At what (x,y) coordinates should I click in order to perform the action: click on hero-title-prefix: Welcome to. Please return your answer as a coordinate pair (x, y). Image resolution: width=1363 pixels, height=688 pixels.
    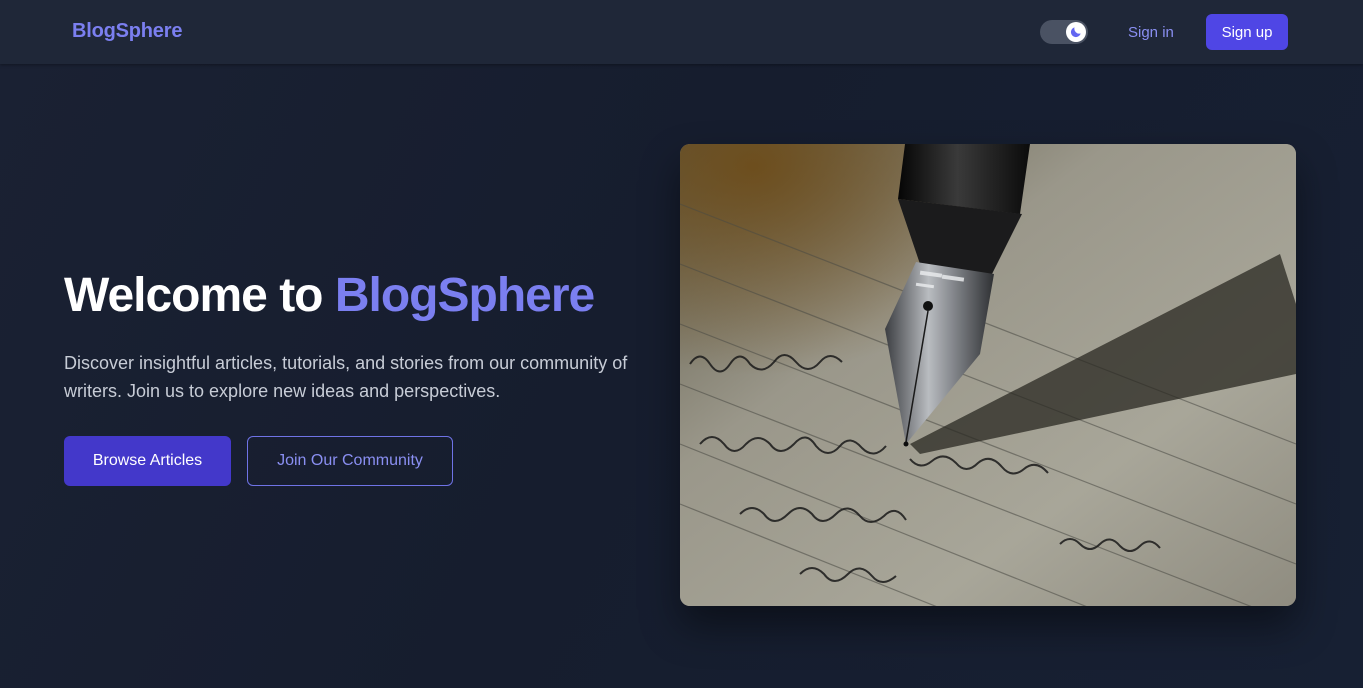
    Looking at the image, I should click on (199, 295).